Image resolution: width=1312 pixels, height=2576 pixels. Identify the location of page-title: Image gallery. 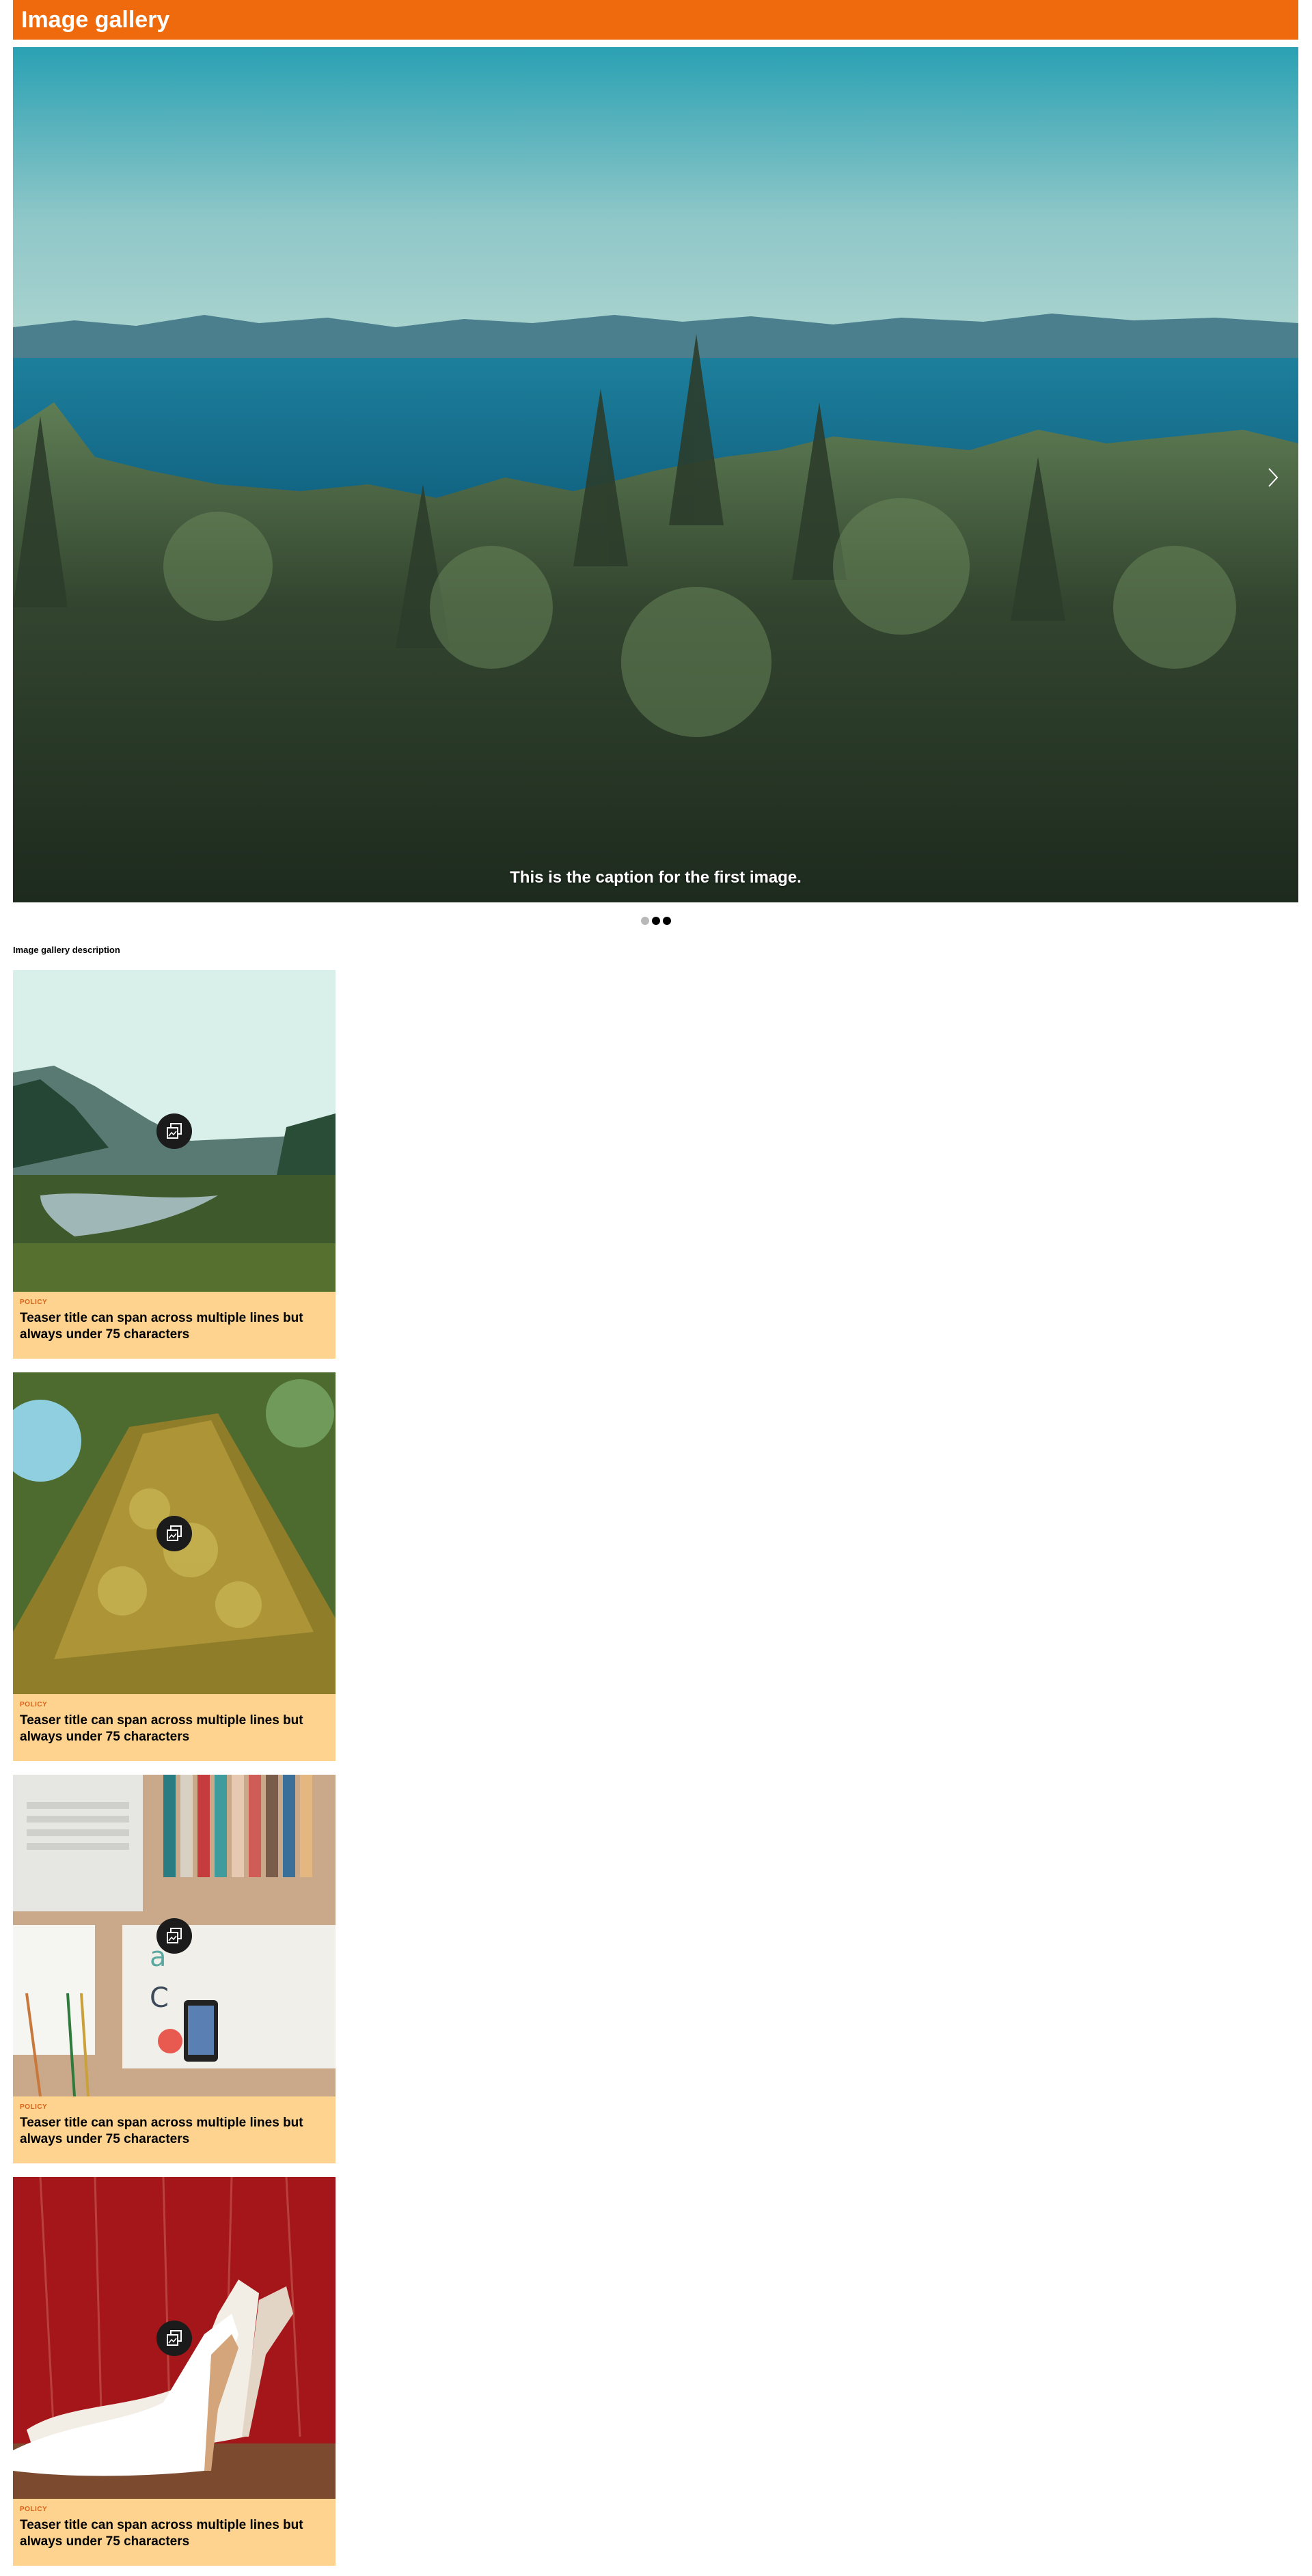
(95, 20).